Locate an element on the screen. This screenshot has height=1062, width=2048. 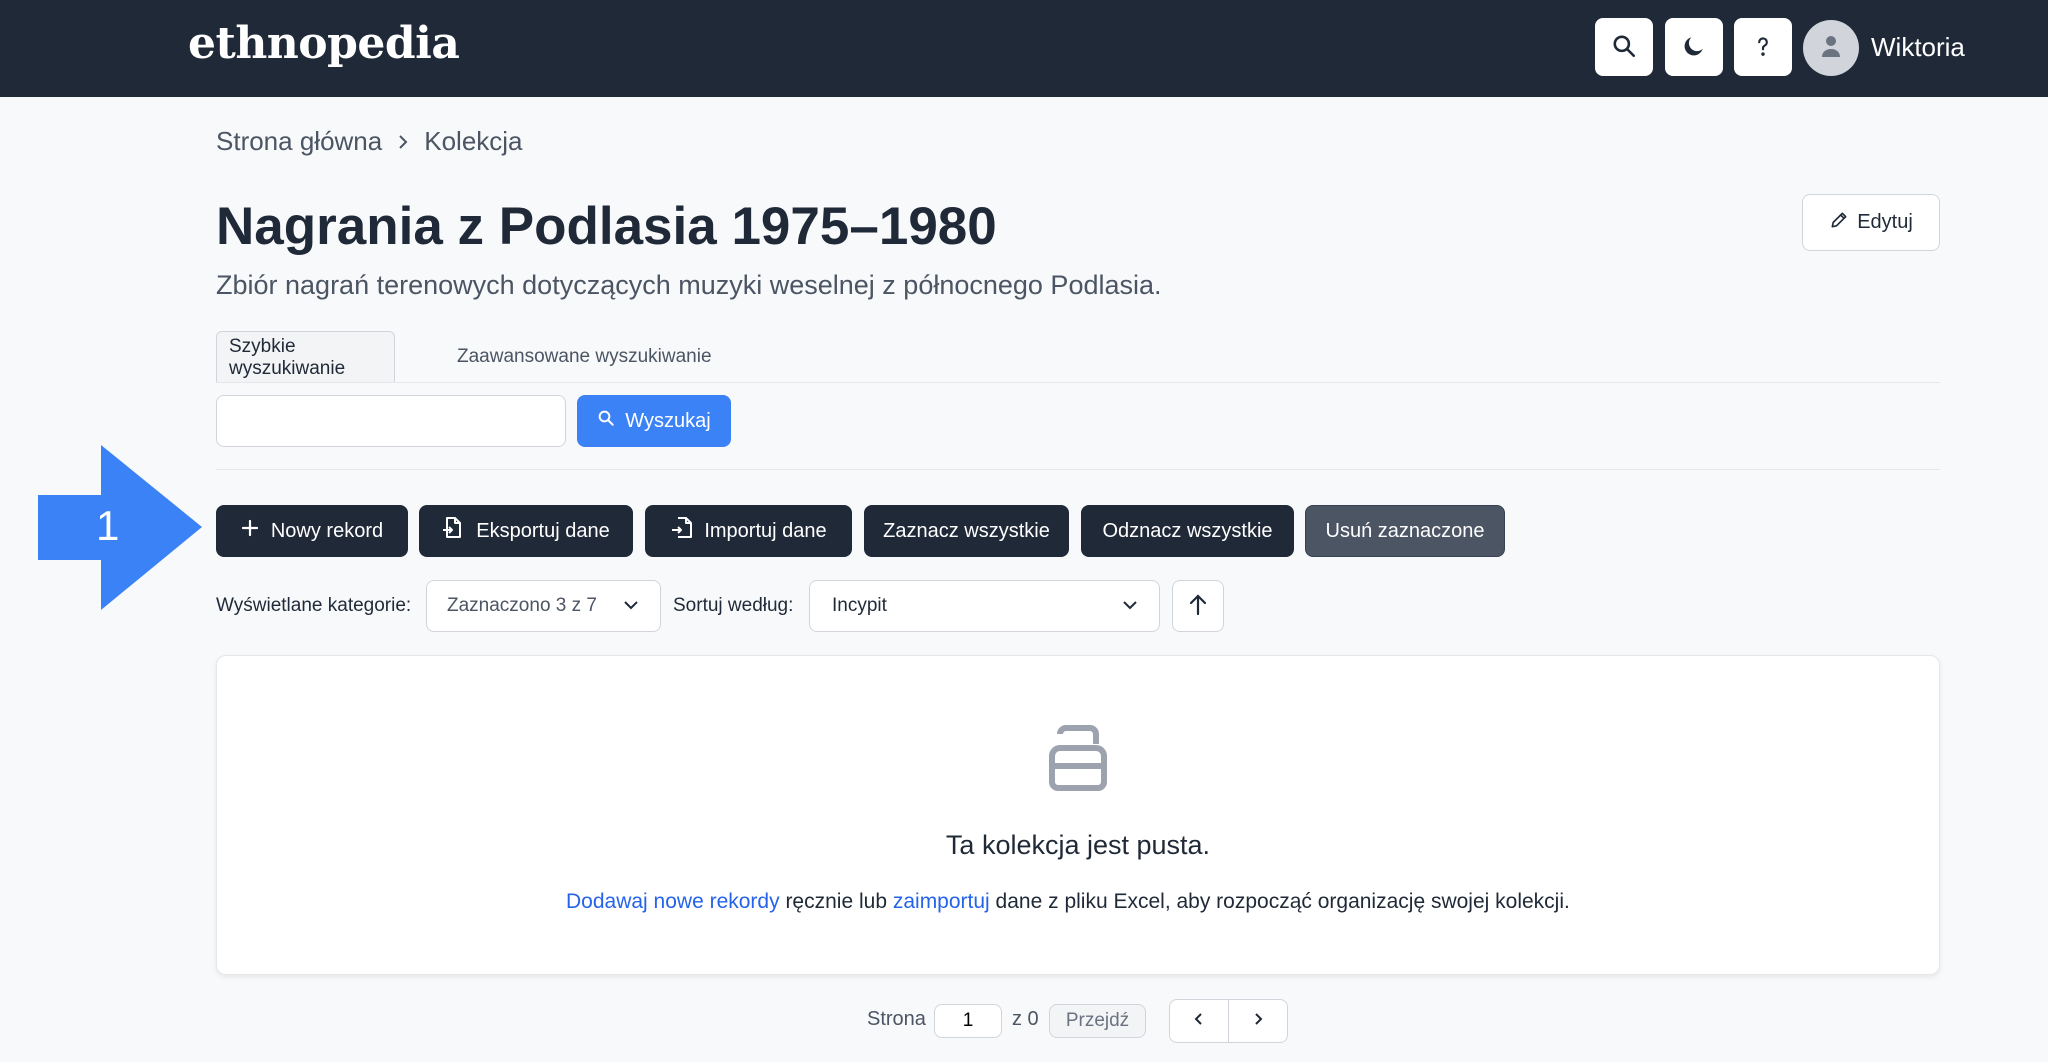
edit-button: Edytuj is located at coordinates (1871, 222).